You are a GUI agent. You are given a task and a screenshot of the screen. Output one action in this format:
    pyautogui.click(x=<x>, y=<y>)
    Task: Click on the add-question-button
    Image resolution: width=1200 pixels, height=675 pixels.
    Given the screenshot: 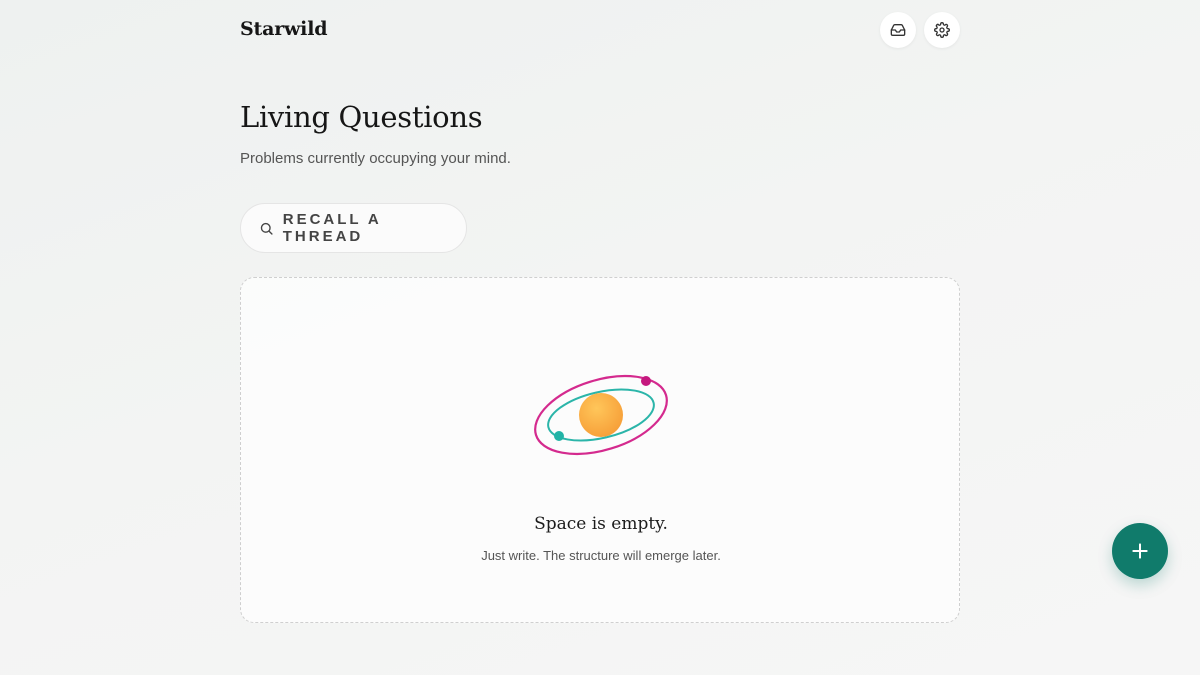 What is the action you would take?
    pyautogui.click(x=1140, y=551)
    